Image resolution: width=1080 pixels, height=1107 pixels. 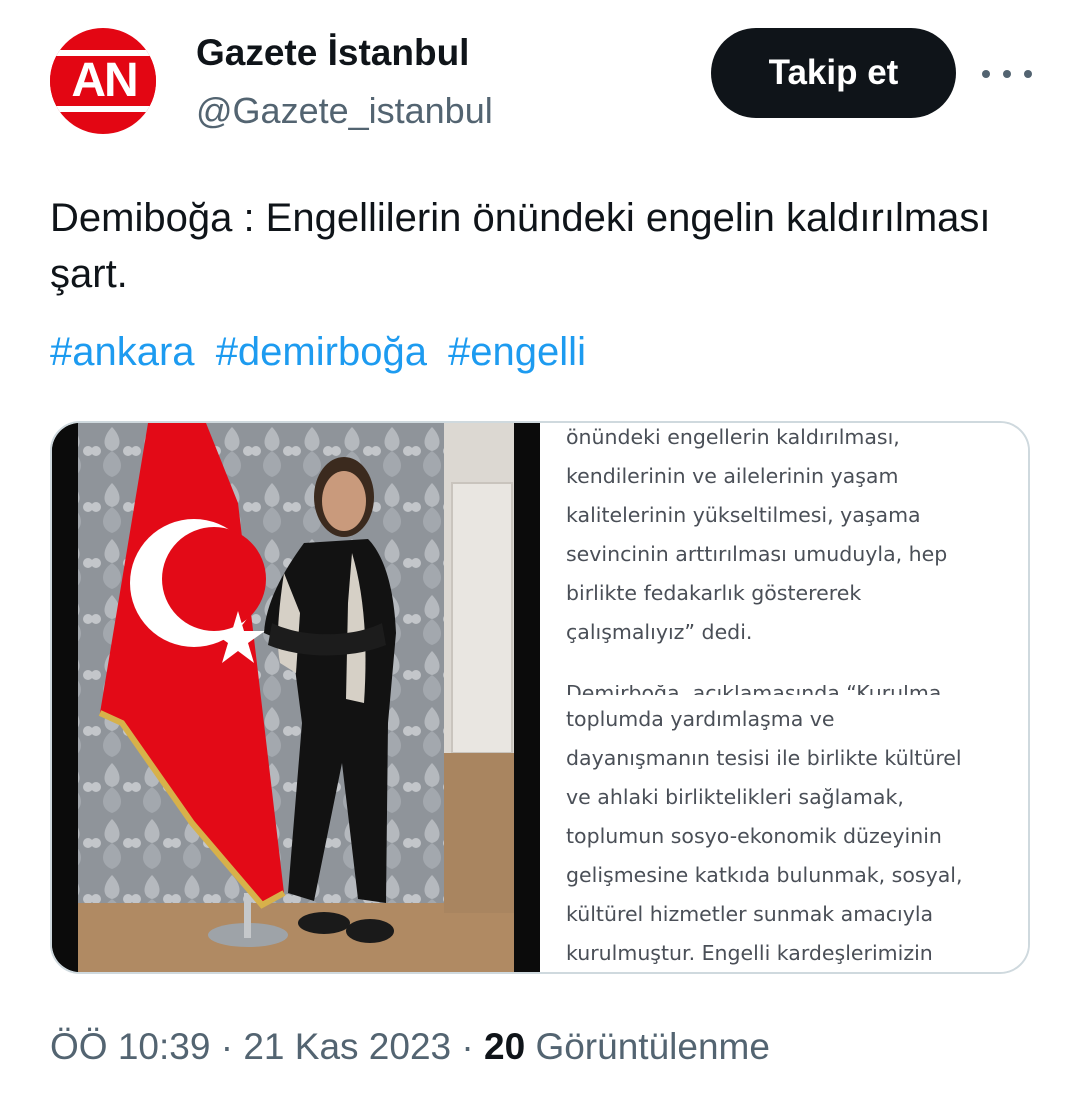 I want to click on tweet-date: 21 Kas 2023, so click(x=347, y=1046).